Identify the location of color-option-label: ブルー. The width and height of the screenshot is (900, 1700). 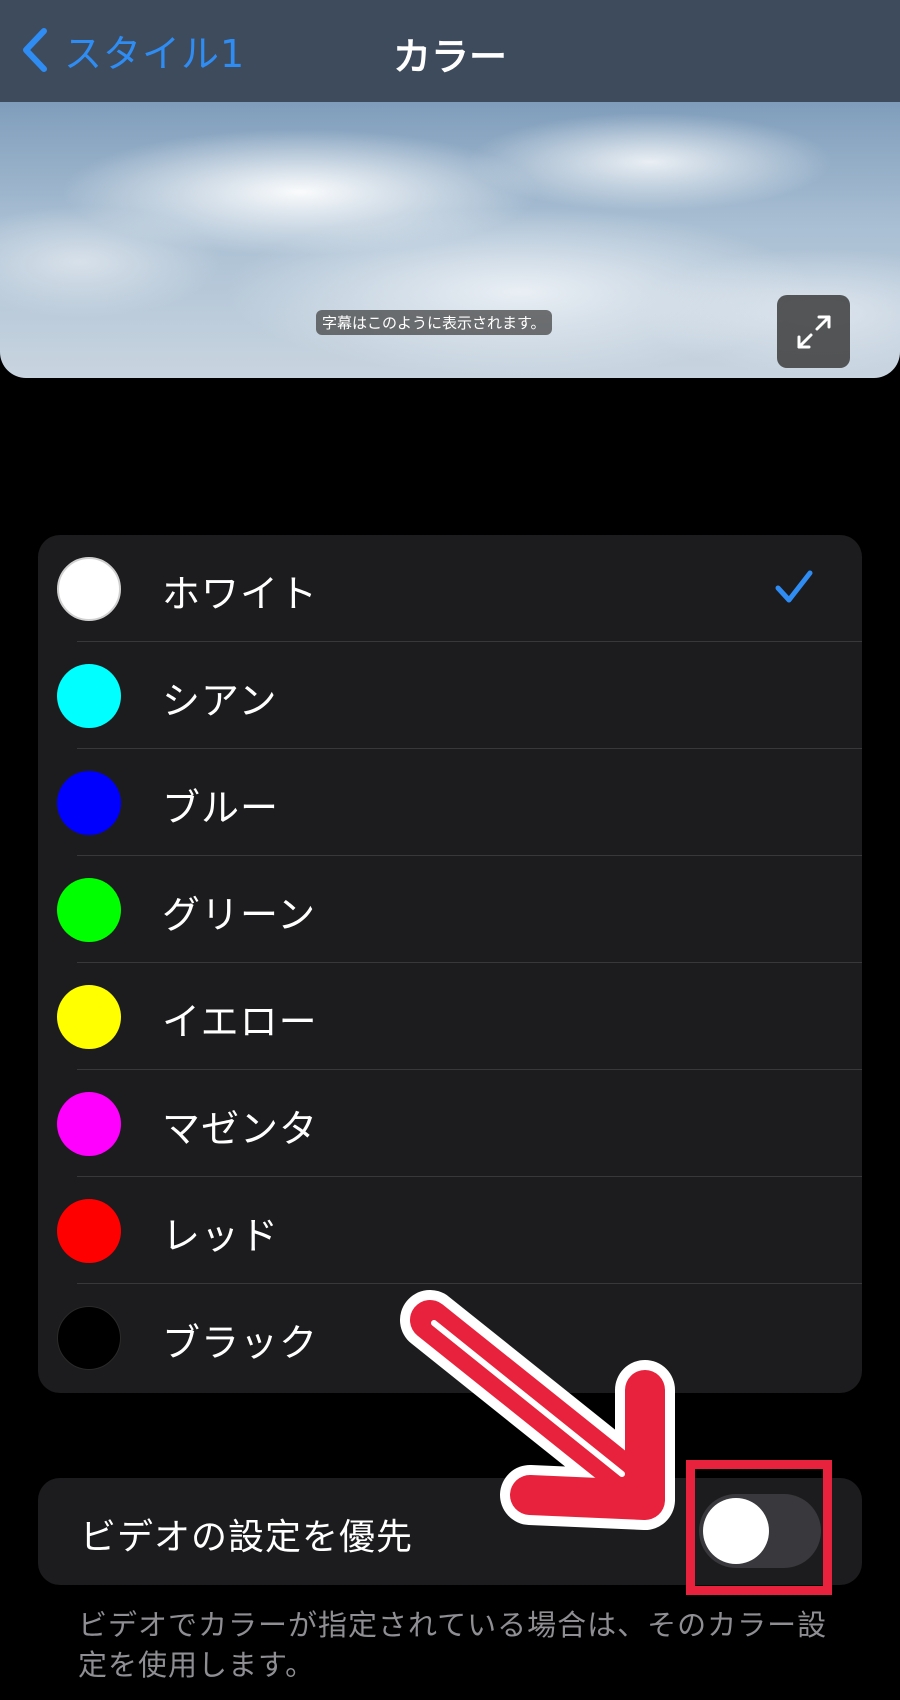
(221, 808).